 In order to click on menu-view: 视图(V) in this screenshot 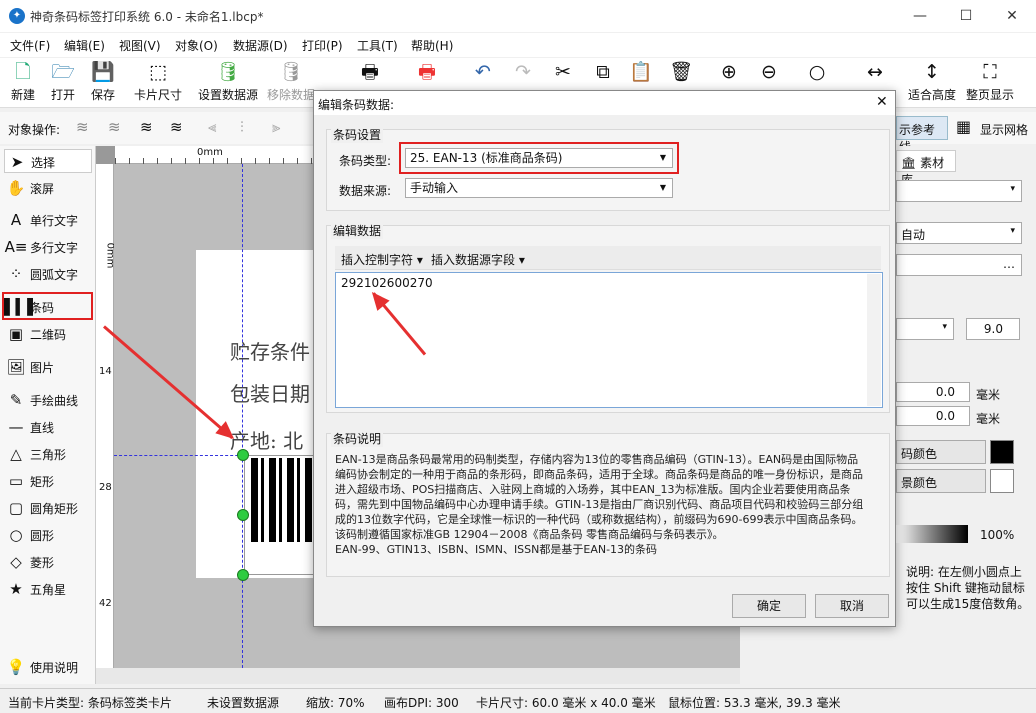, I will do `click(140, 45)`.